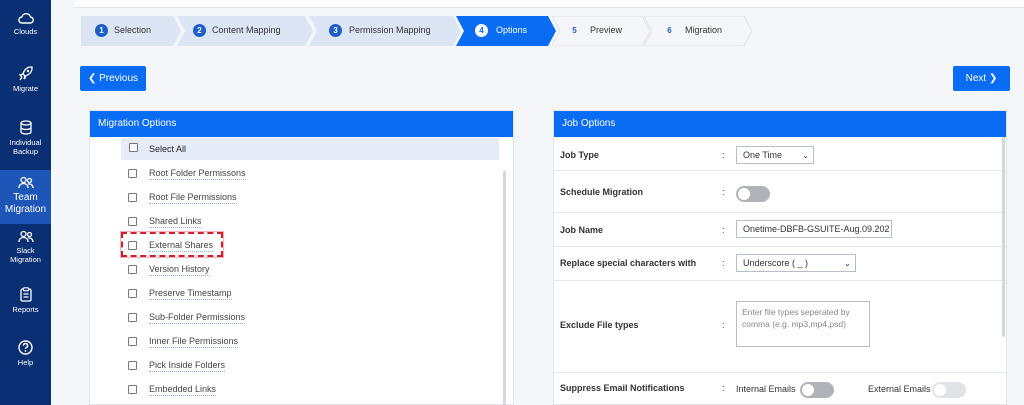 The image size is (1024, 405). I want to click on schedule-label: Schedule Migration, so click(602, 192).